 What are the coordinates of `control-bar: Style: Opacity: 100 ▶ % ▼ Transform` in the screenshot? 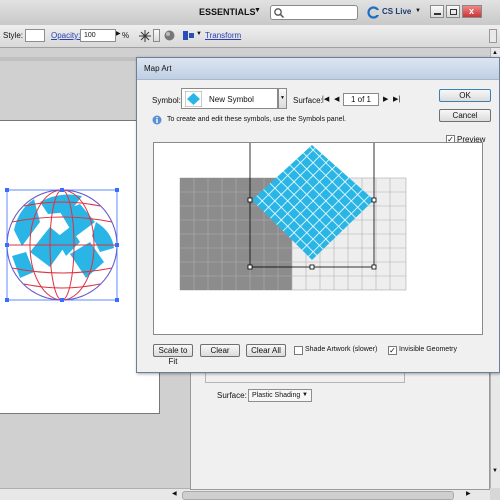 It's located at (250, 36).